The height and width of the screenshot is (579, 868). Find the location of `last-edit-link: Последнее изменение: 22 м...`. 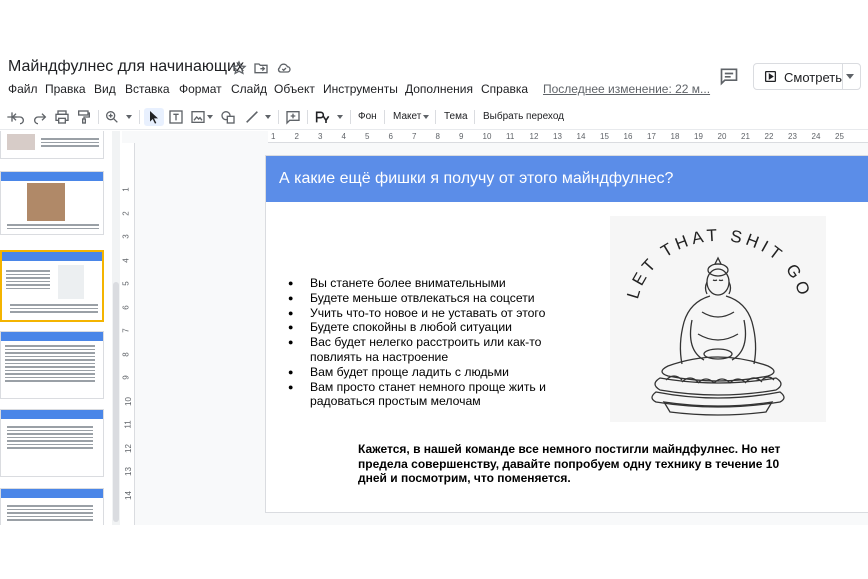

last-edit-link: Последнее изменение: 22 м... is located at coordinates (626, 89).